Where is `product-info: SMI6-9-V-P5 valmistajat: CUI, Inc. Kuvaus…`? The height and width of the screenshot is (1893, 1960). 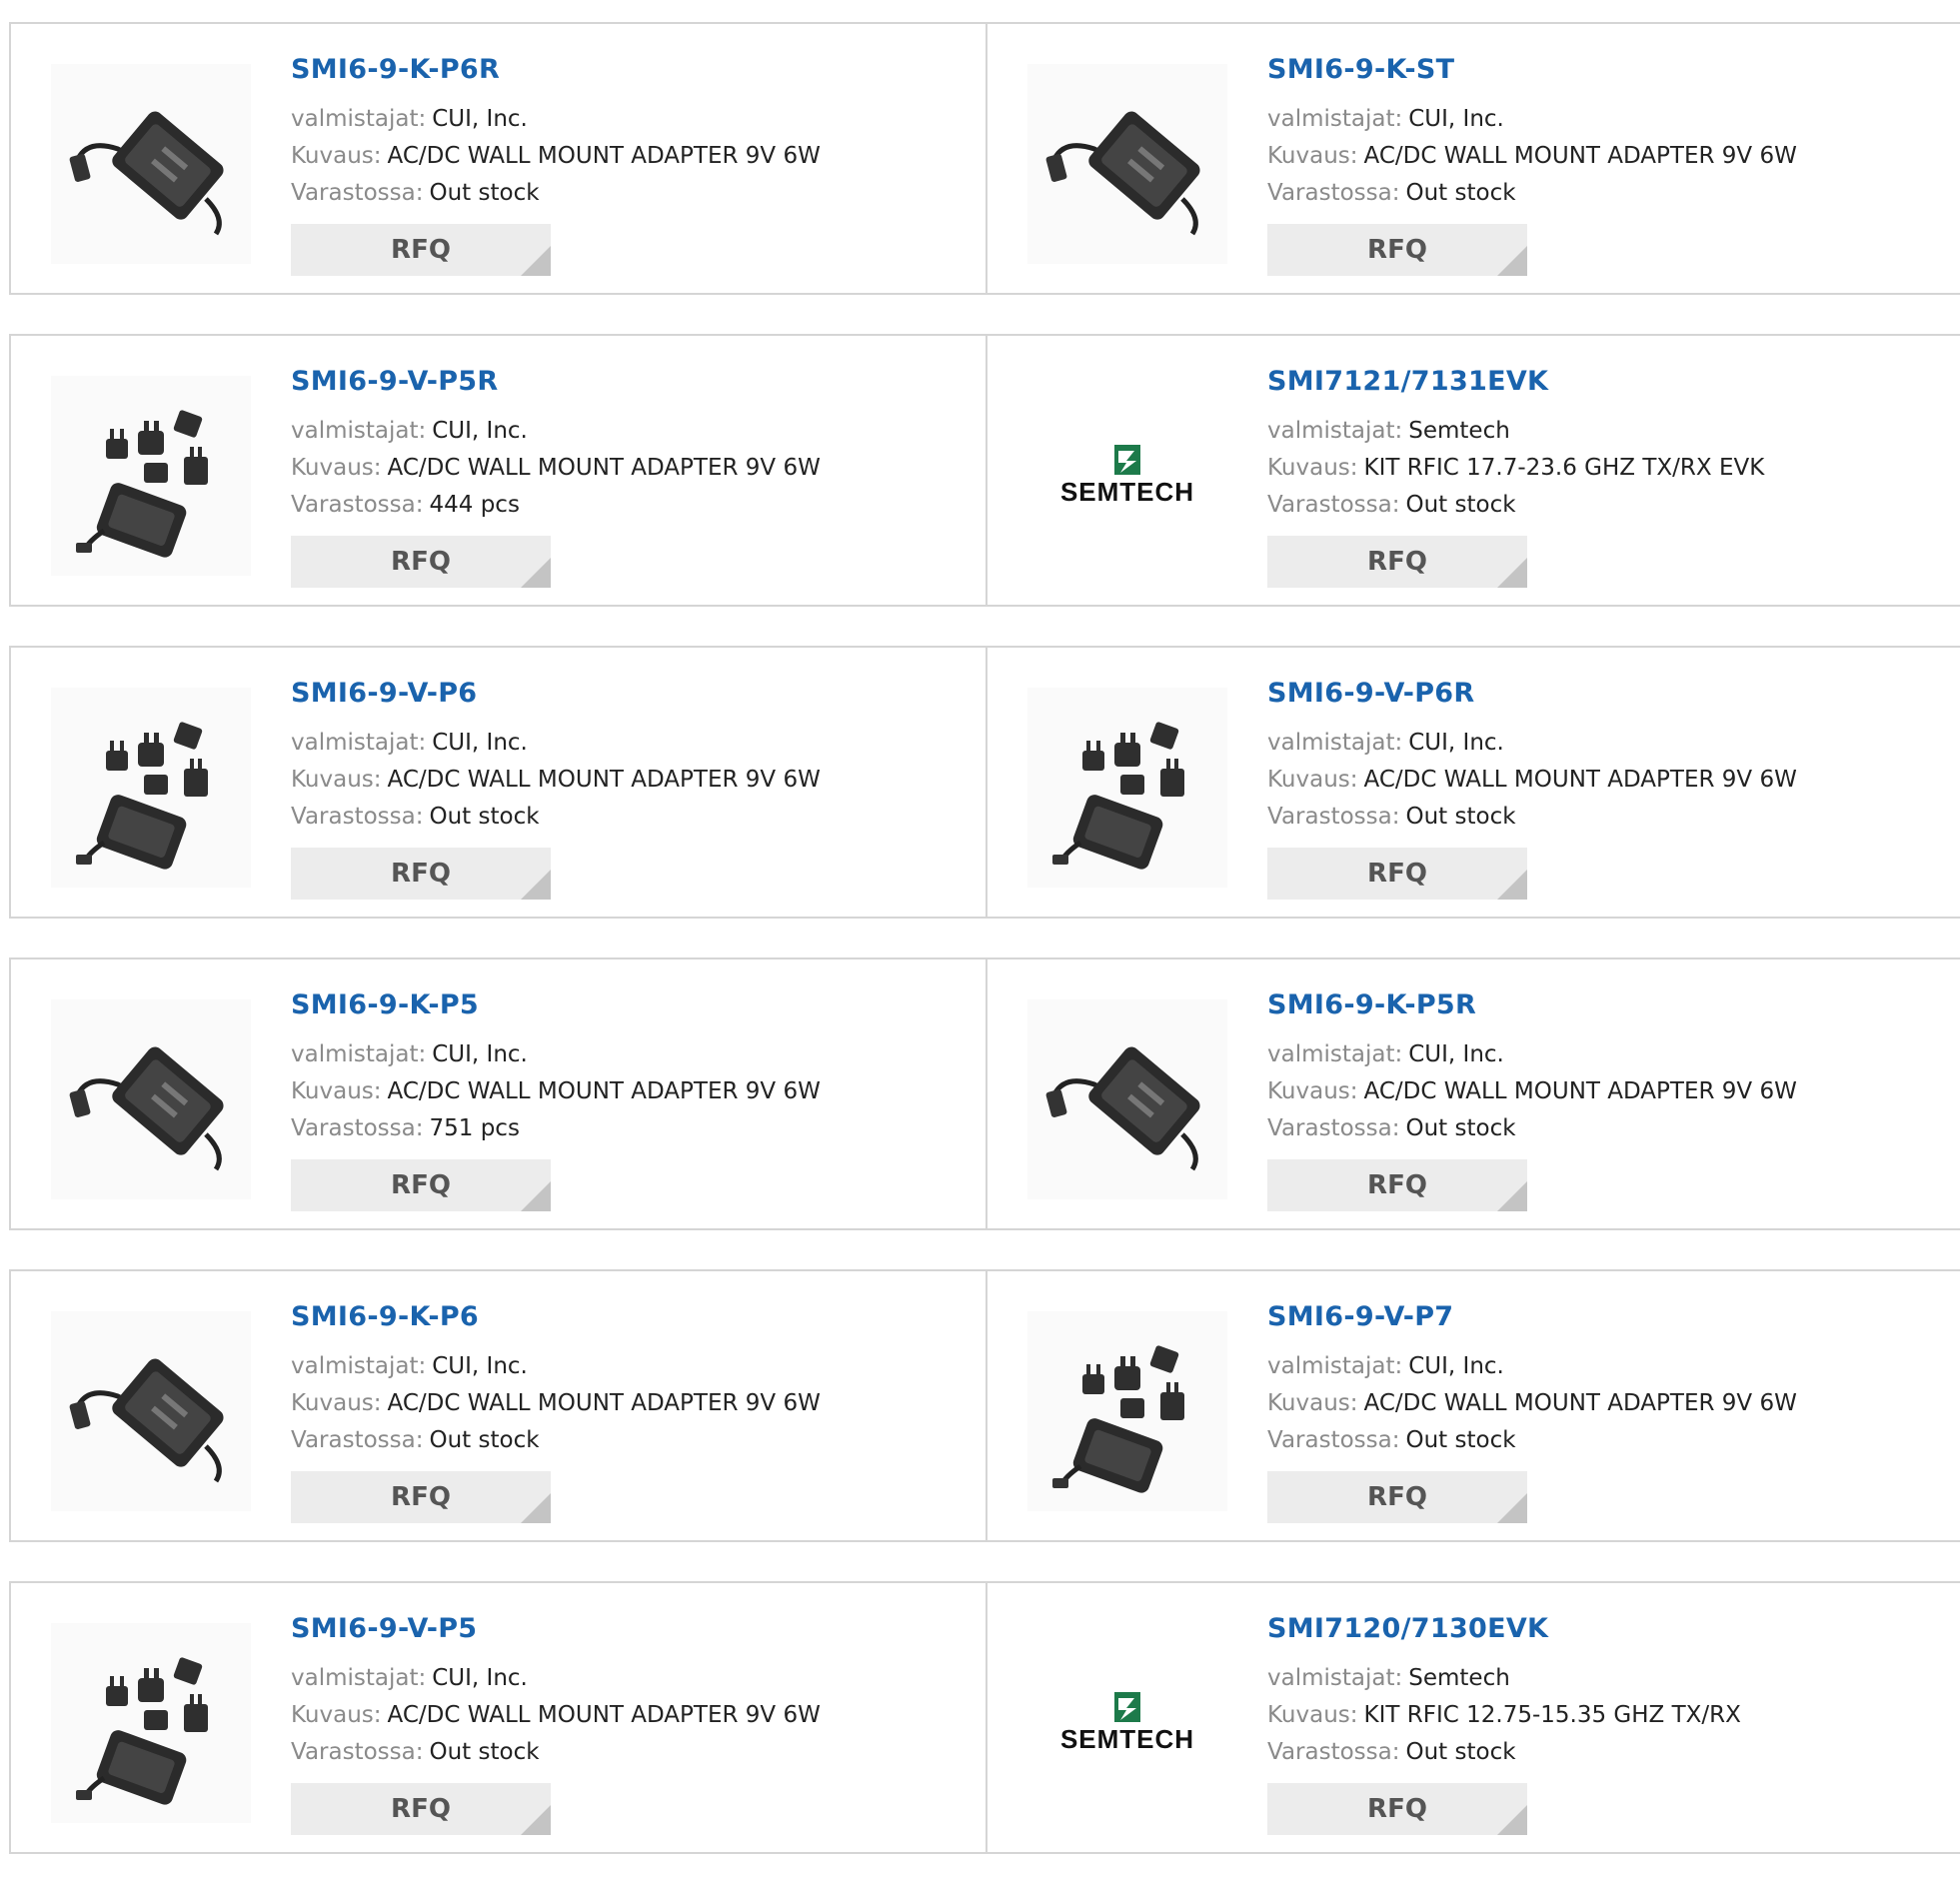
product-info: SMI6-9-V-P5 valmistajat: CUI, Inc. Kuvaus… is located at coordinates (556, 1724).